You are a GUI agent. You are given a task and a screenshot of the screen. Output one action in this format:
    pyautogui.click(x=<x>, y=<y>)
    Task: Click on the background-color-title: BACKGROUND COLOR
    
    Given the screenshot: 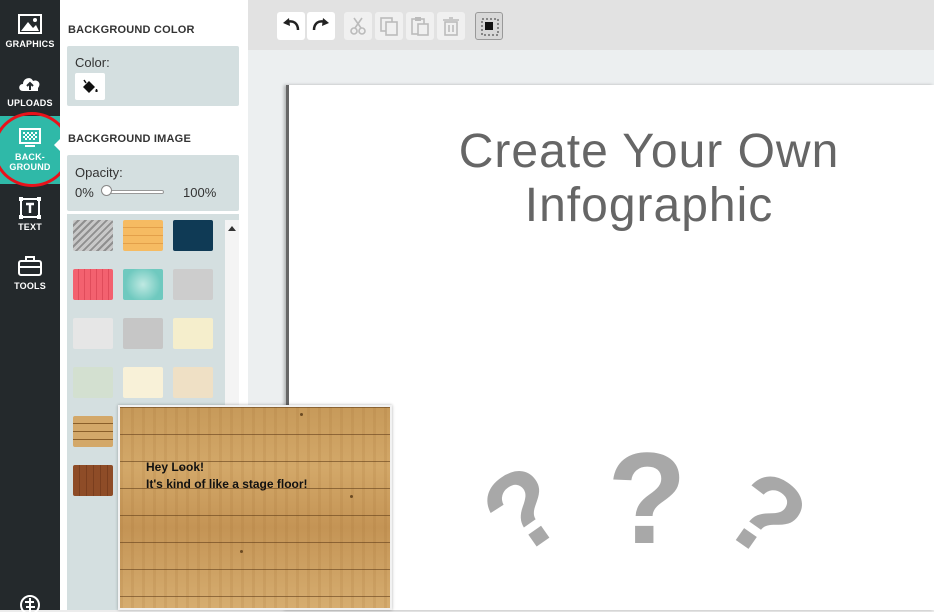 What is the action you would take?
    pyautogui.click(x=131, y=30)
    